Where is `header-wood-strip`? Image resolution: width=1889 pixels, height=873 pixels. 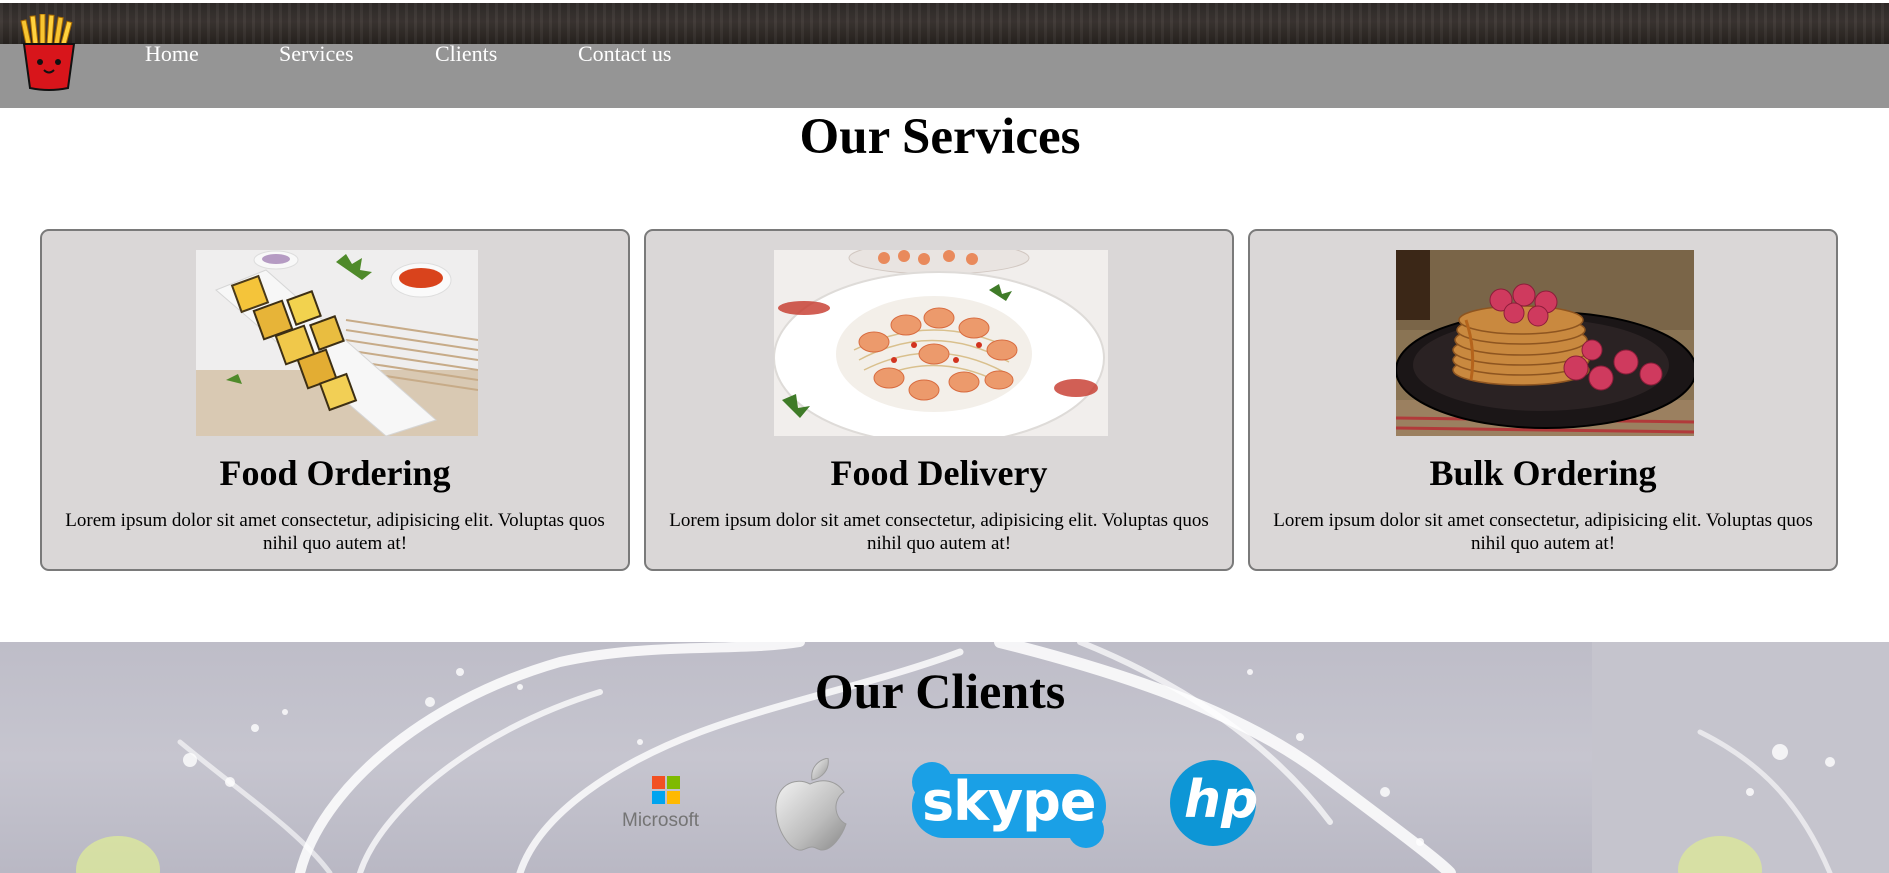 header-wood-strip is located at coordinates (944, 23).